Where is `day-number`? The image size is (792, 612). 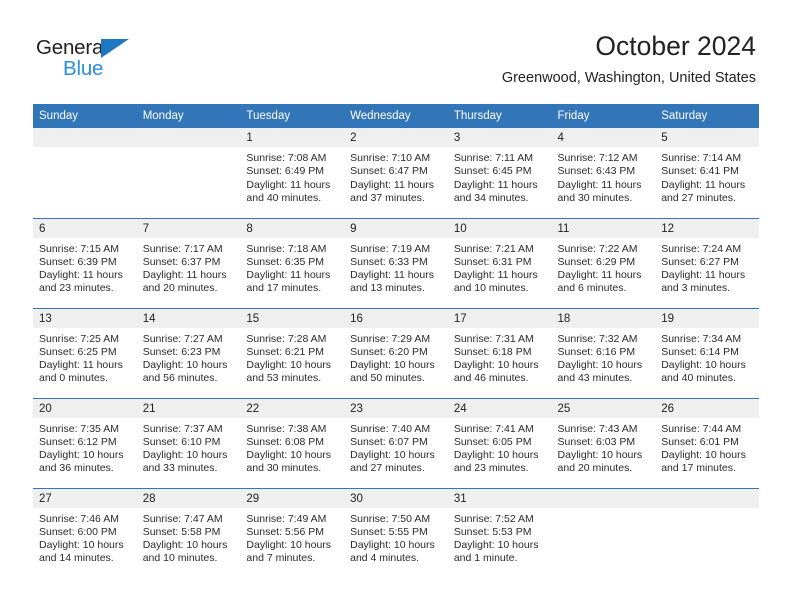
day-number is located at coordinates (85, 137).